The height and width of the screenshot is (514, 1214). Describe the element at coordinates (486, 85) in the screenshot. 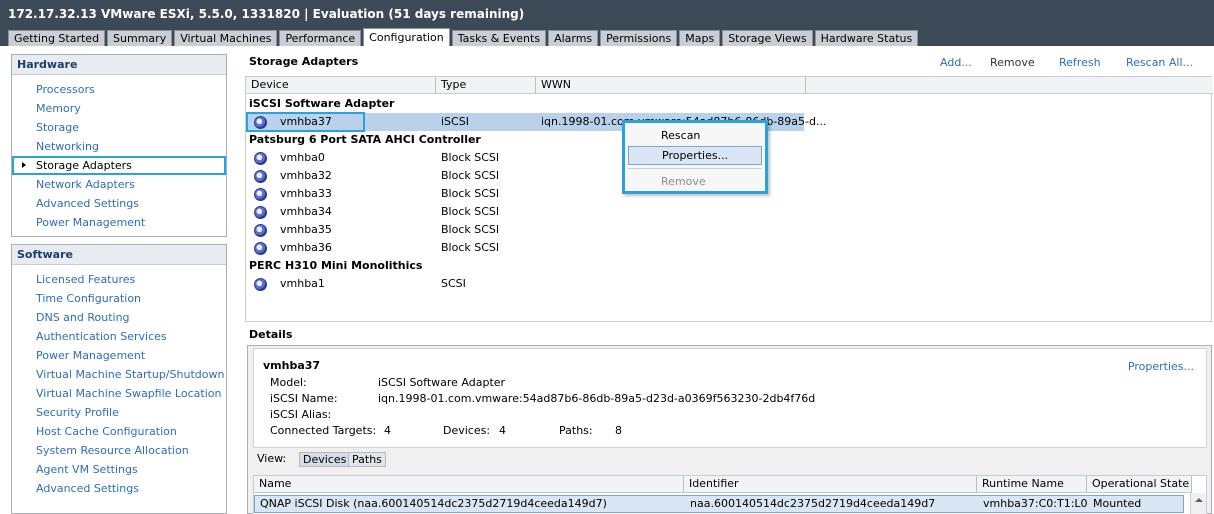

I see `column-type: Type` at that location.